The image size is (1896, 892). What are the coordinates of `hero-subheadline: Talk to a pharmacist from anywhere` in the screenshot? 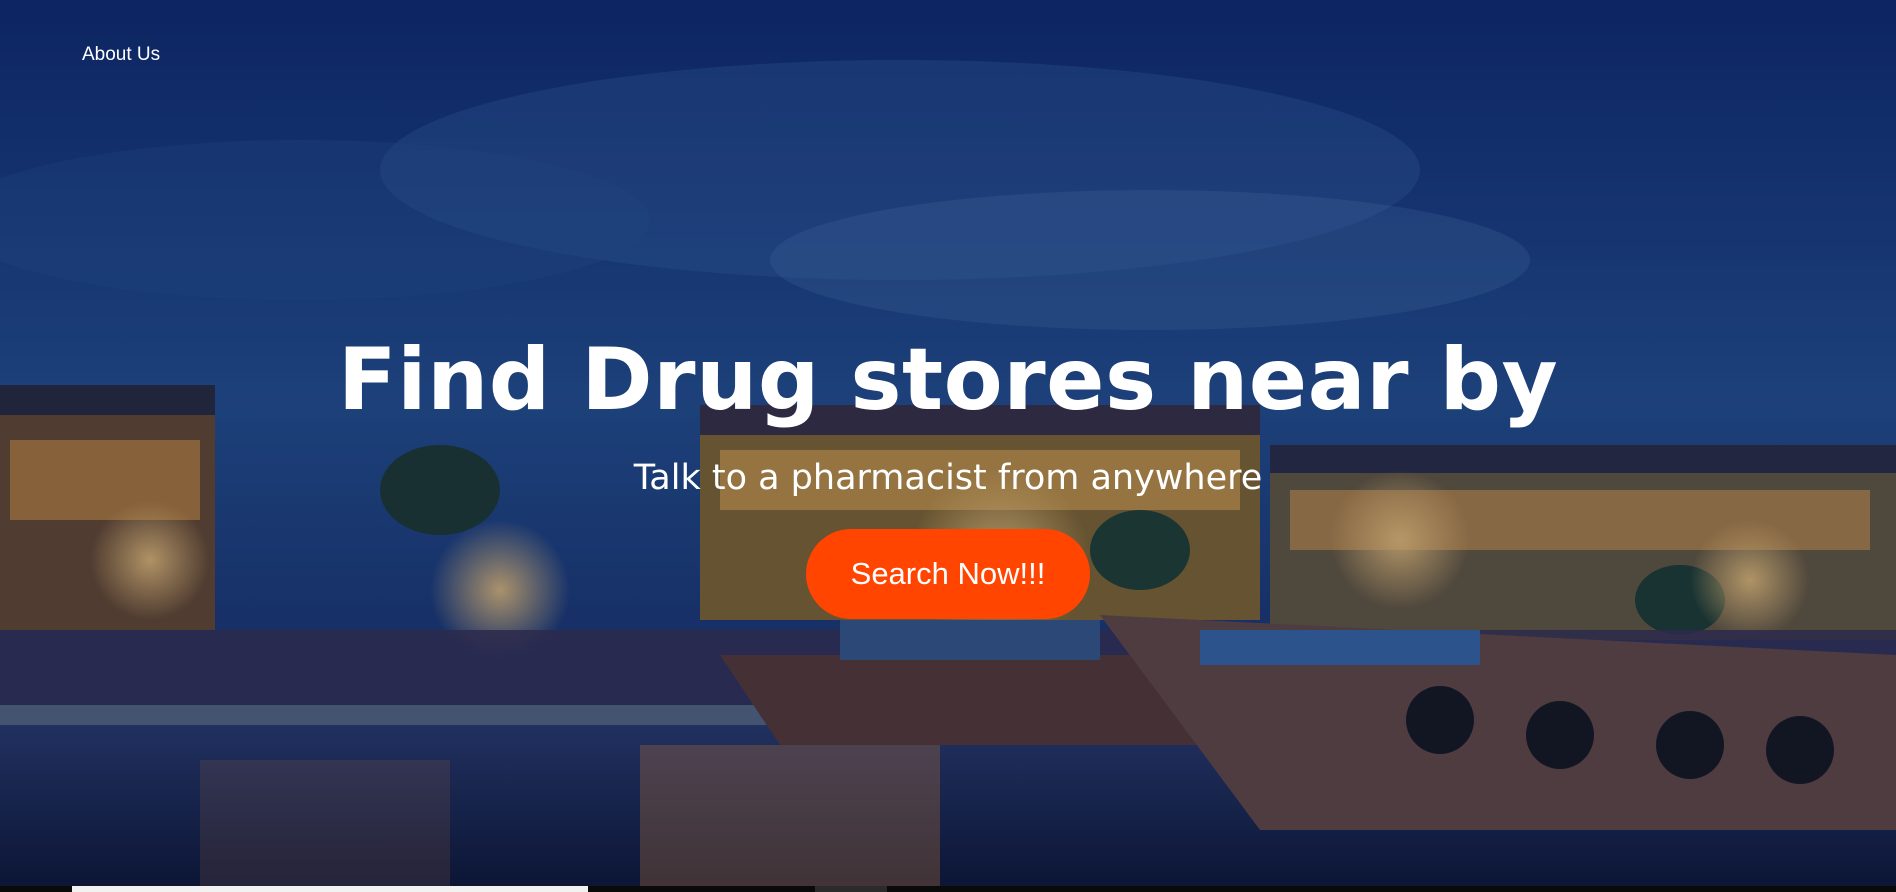 It's located at (948, 478).